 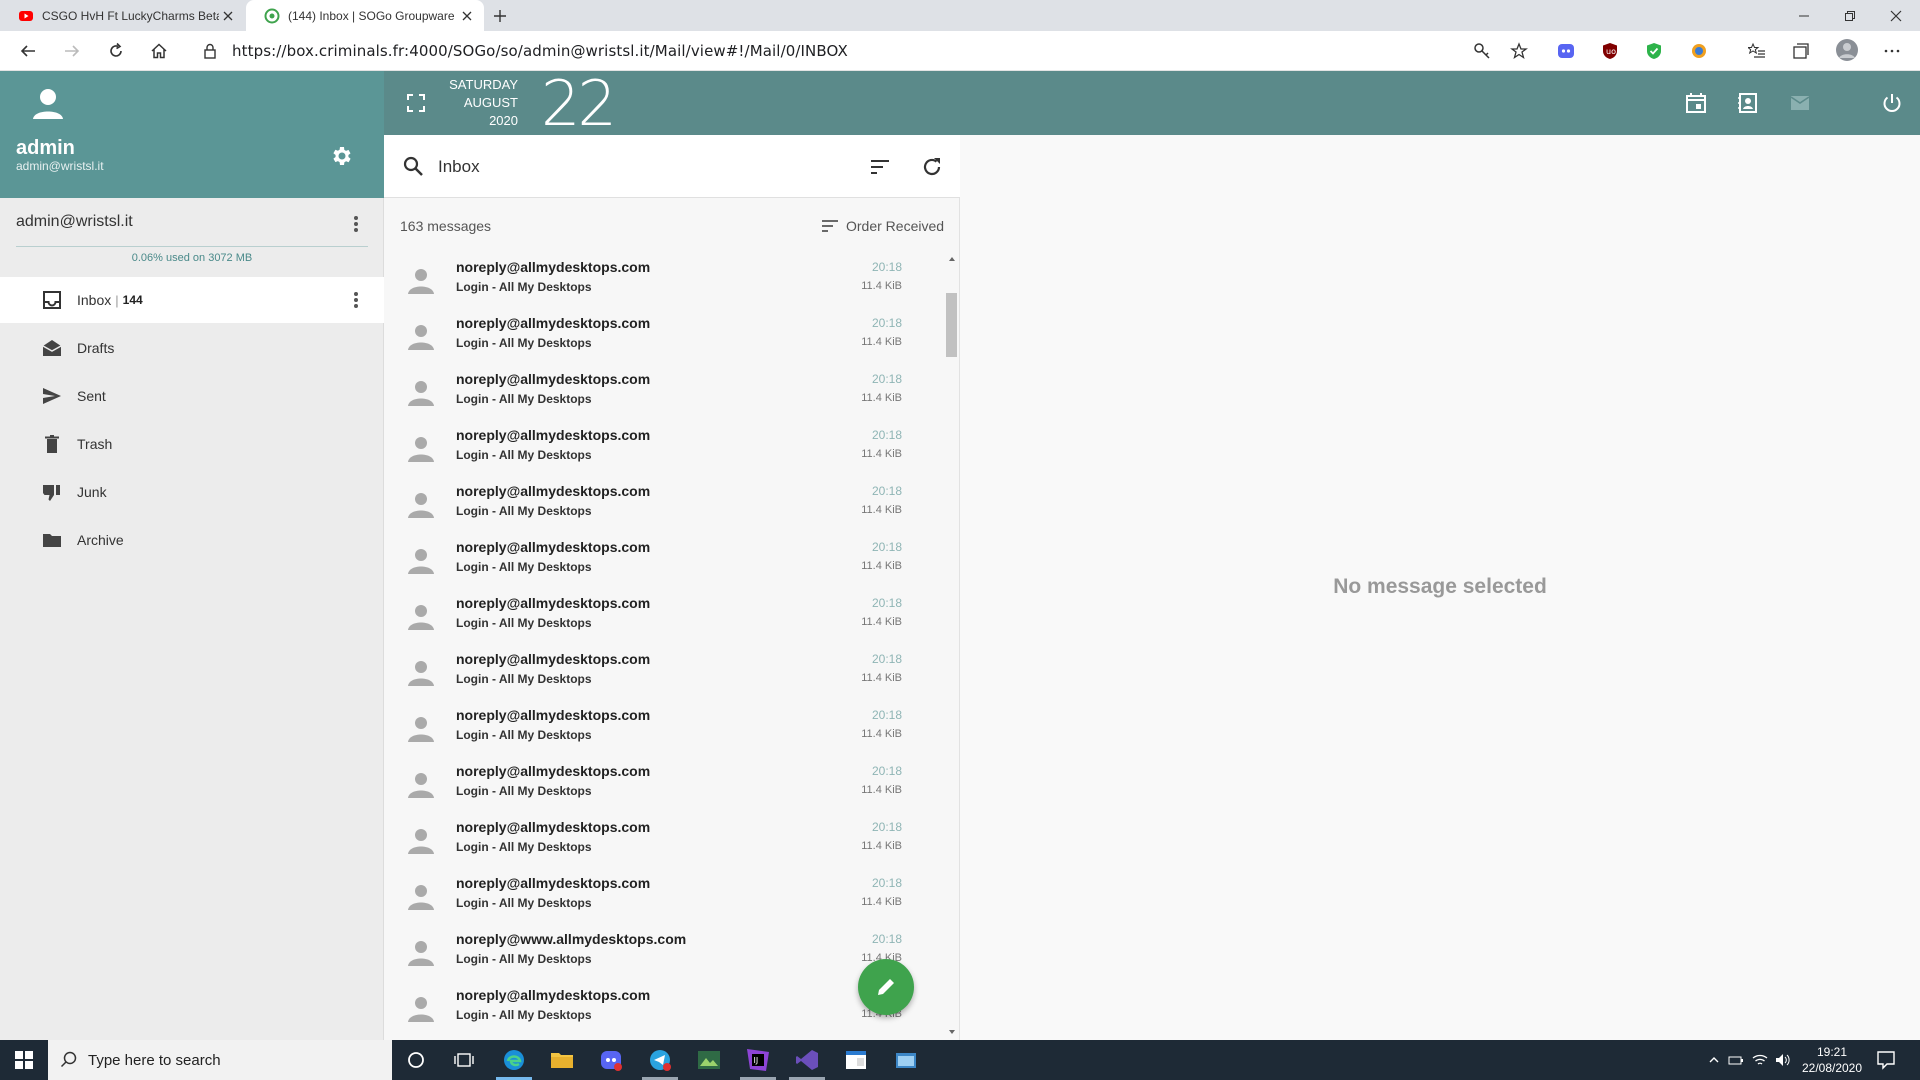 I want to click on new-tab-icon, so click(x=500, y=16).